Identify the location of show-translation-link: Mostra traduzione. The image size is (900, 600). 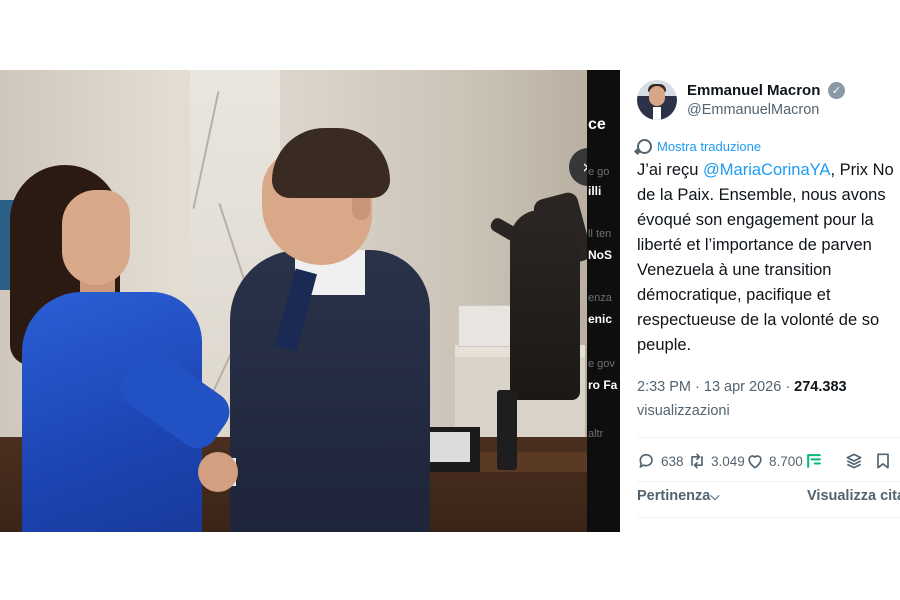
(699, 146).